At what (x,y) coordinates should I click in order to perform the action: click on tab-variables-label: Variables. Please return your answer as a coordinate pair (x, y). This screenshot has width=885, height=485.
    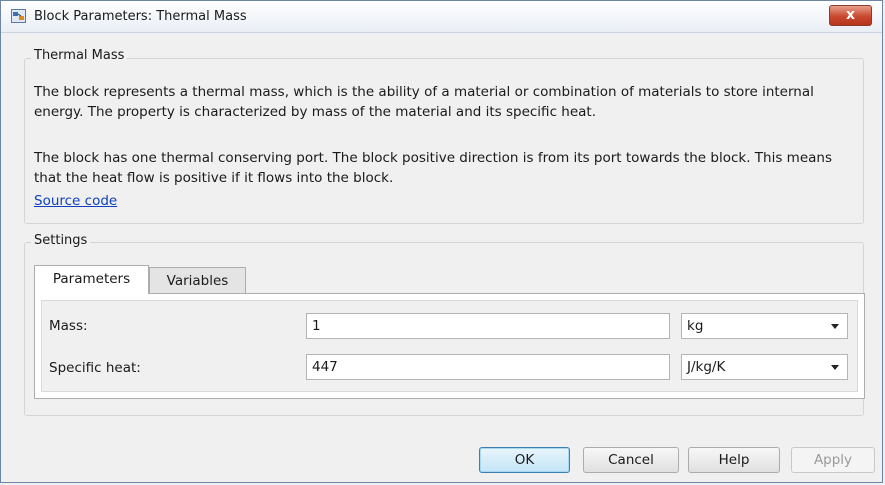
    Looking at the image, I should click on (197, 281).